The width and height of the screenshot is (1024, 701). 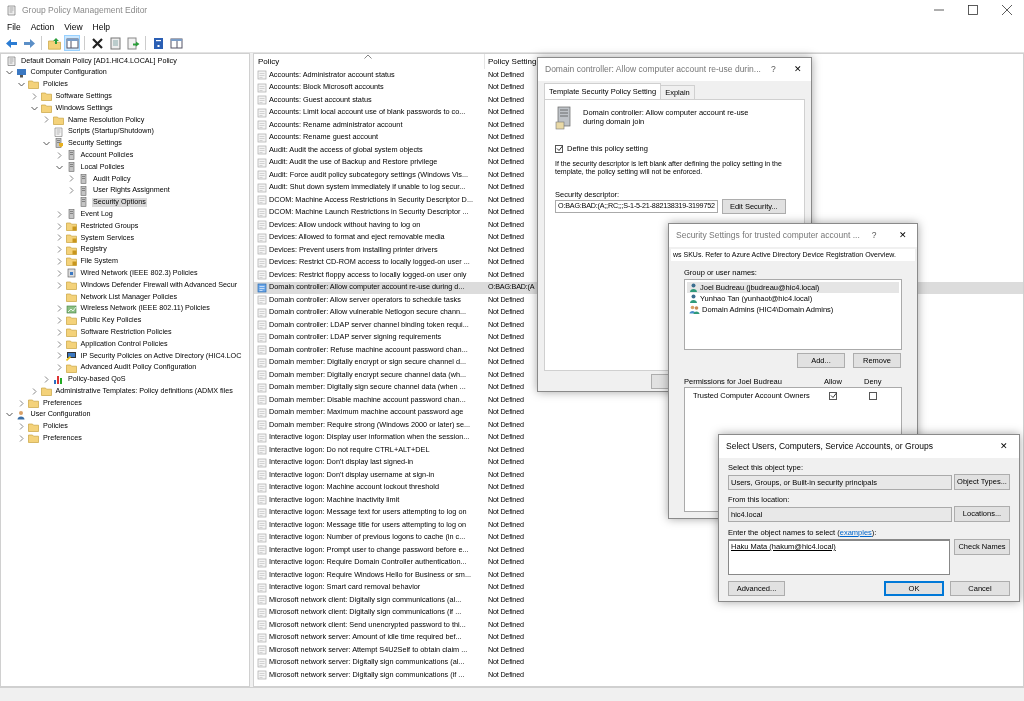 What do you see at coordinates (830, 446) in the screenshot?
I see `dialog-title: Select Users, Computers, Service Accounts, or Groups` at bounding box center [830, 446].